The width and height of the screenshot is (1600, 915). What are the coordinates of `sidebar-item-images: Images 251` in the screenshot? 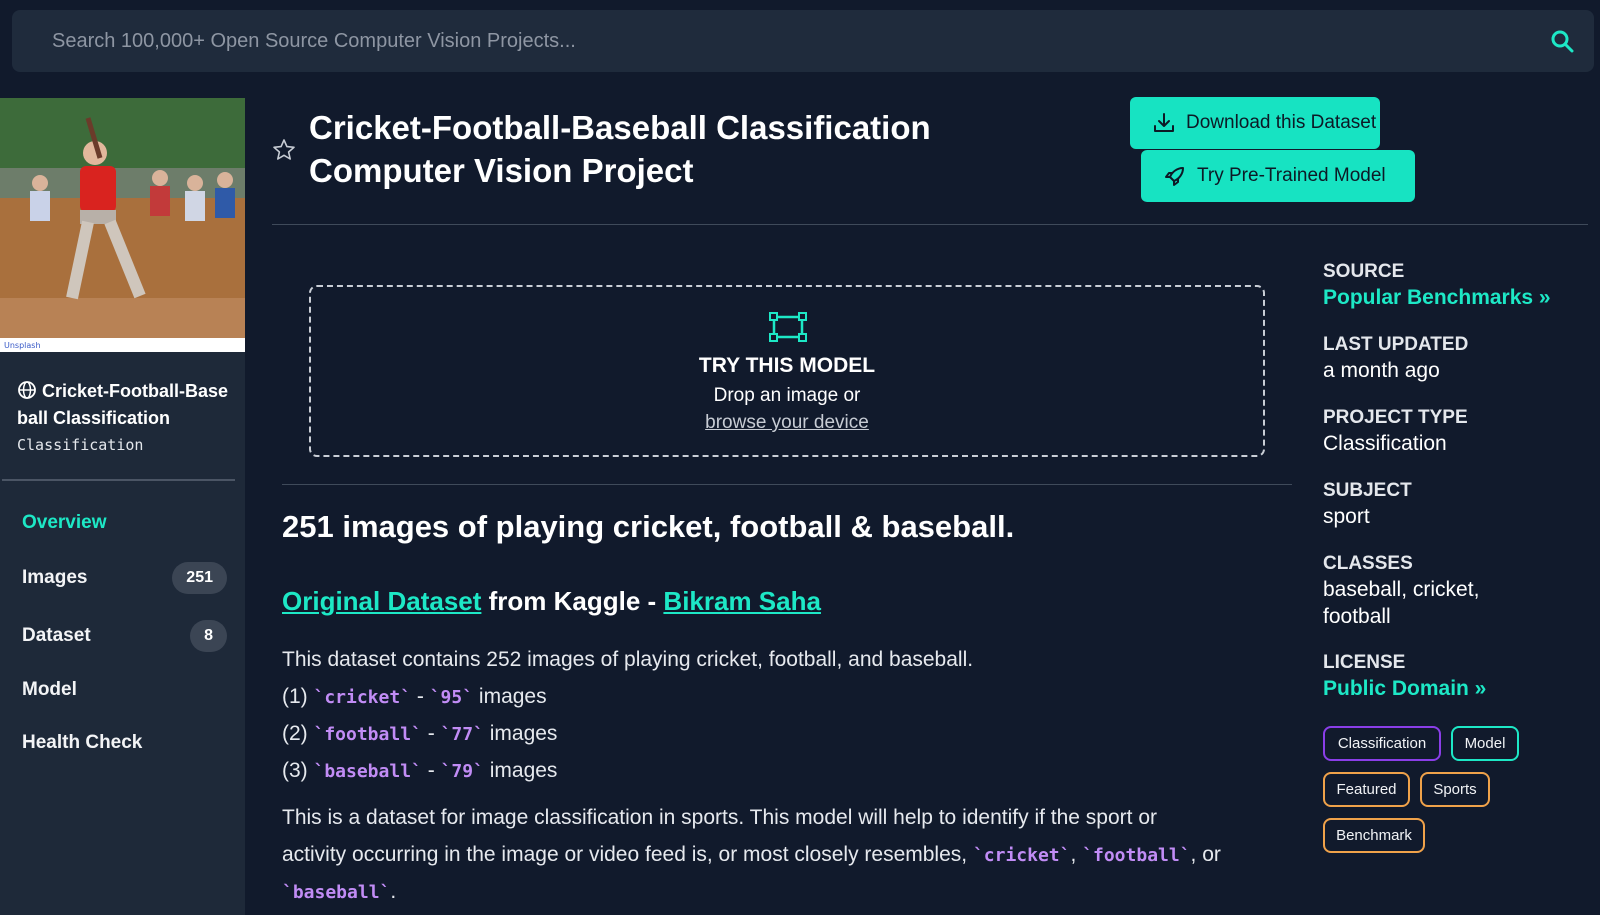 It's located at (124, 578).